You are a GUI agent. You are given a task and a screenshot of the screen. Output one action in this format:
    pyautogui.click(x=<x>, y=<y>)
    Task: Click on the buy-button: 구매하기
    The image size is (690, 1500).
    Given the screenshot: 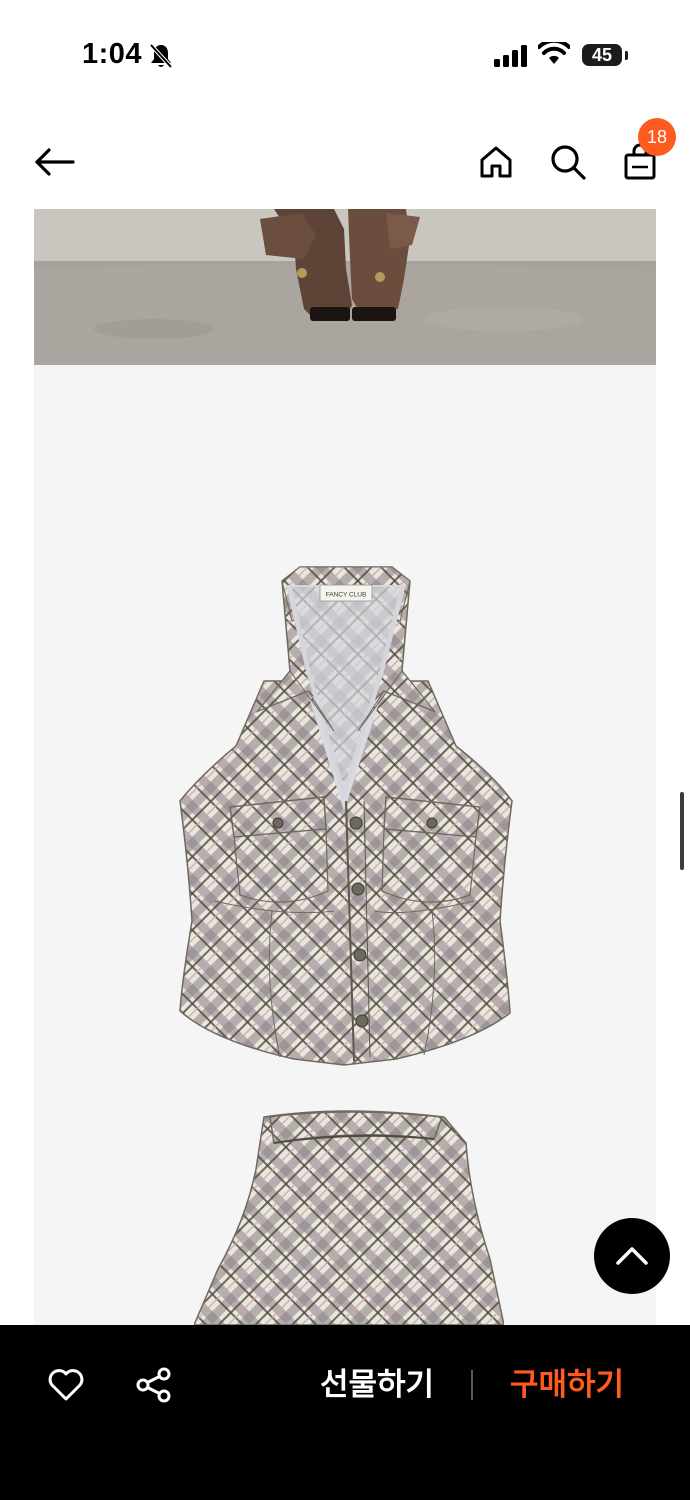 What is the action you would take?
    pyautogui.click(x=567, y=1385)
    